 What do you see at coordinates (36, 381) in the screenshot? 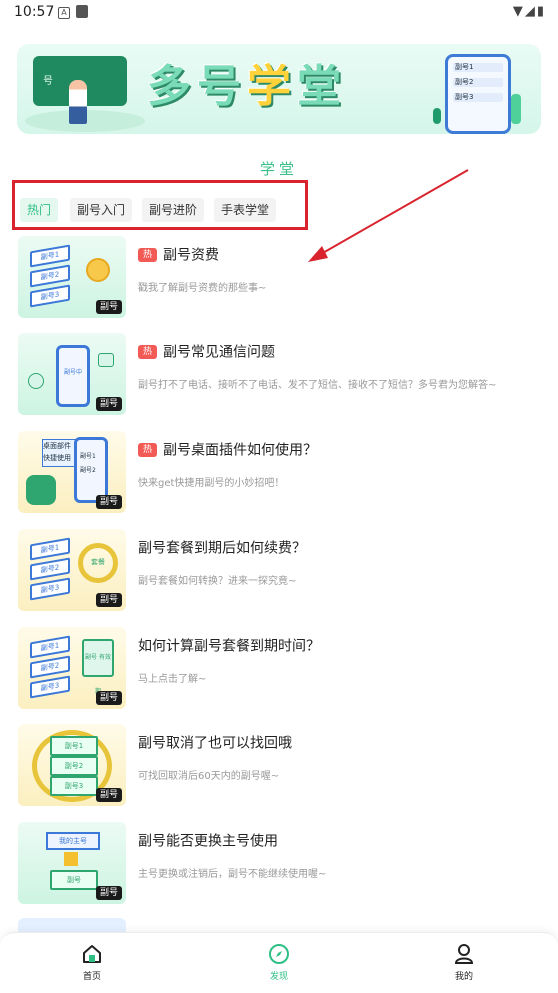
I see `call-icon` at bounding box center [36, 381].